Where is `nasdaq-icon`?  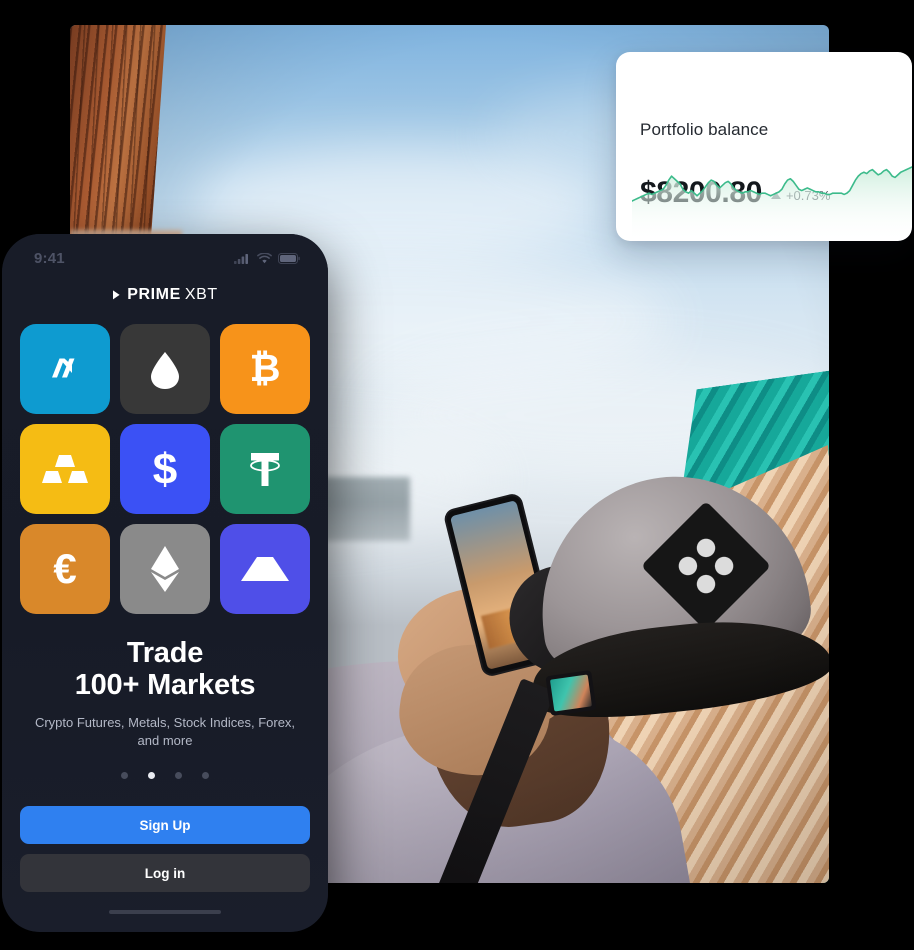
nasdaq-icon is located at coordinates (65, 369).